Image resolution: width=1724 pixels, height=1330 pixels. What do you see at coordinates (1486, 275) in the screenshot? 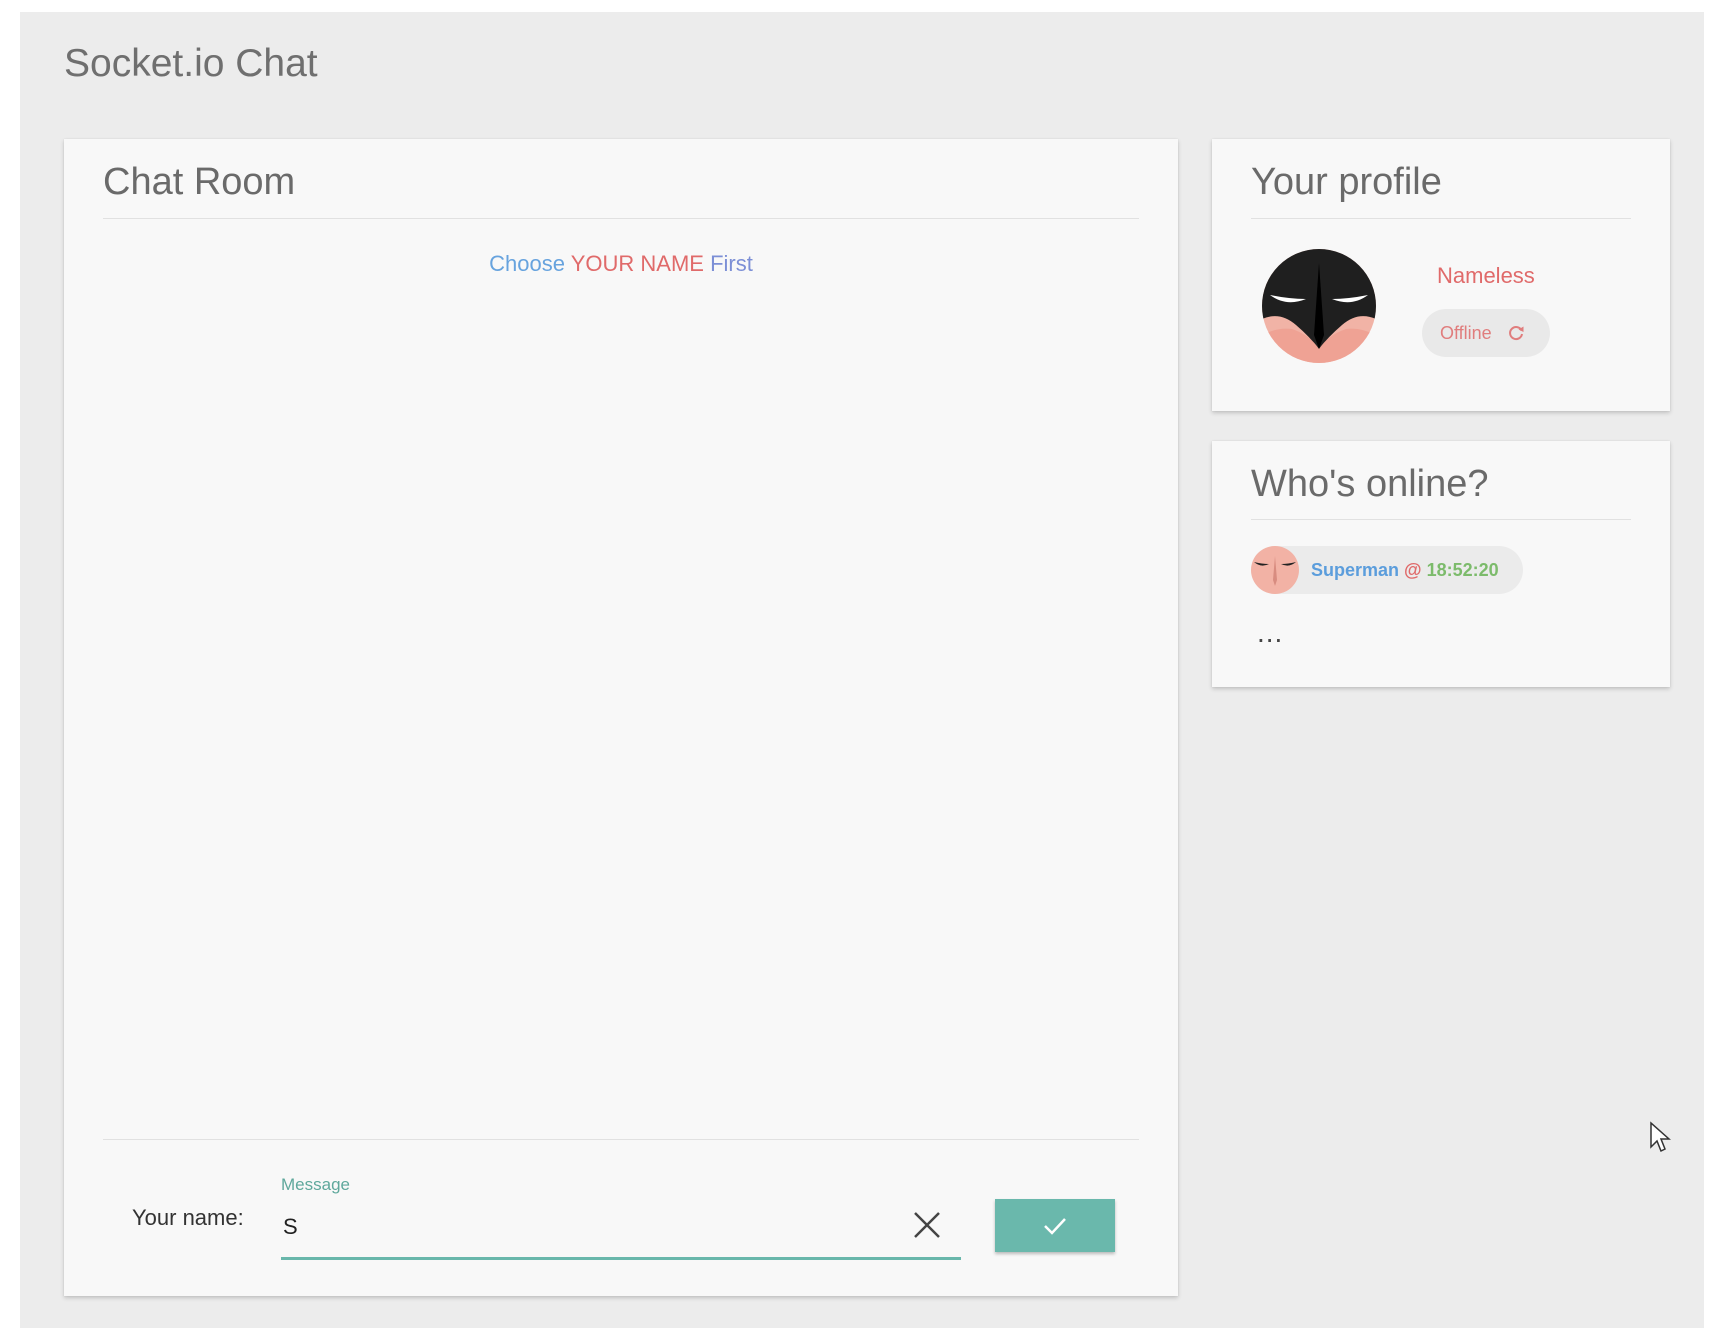
I see `profile-name: Nameless` at bounding box center [1486, 275].